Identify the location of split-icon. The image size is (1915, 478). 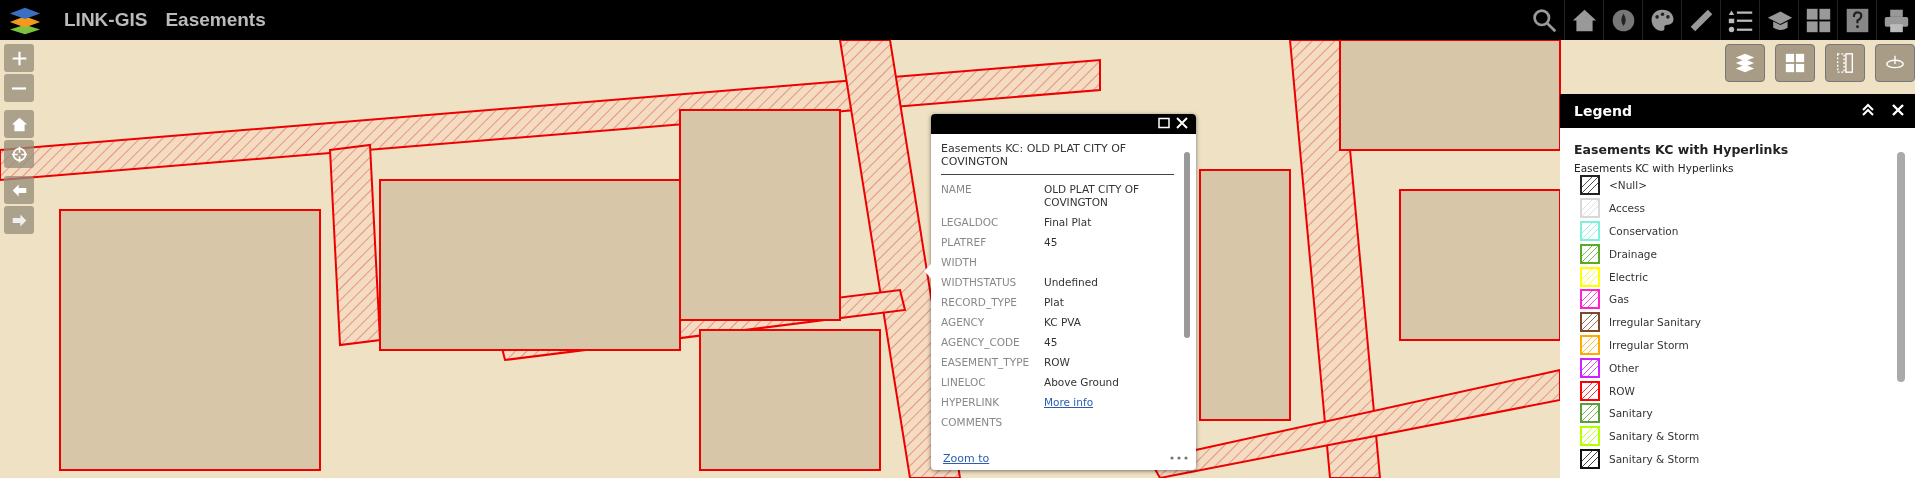
(1845, 63).